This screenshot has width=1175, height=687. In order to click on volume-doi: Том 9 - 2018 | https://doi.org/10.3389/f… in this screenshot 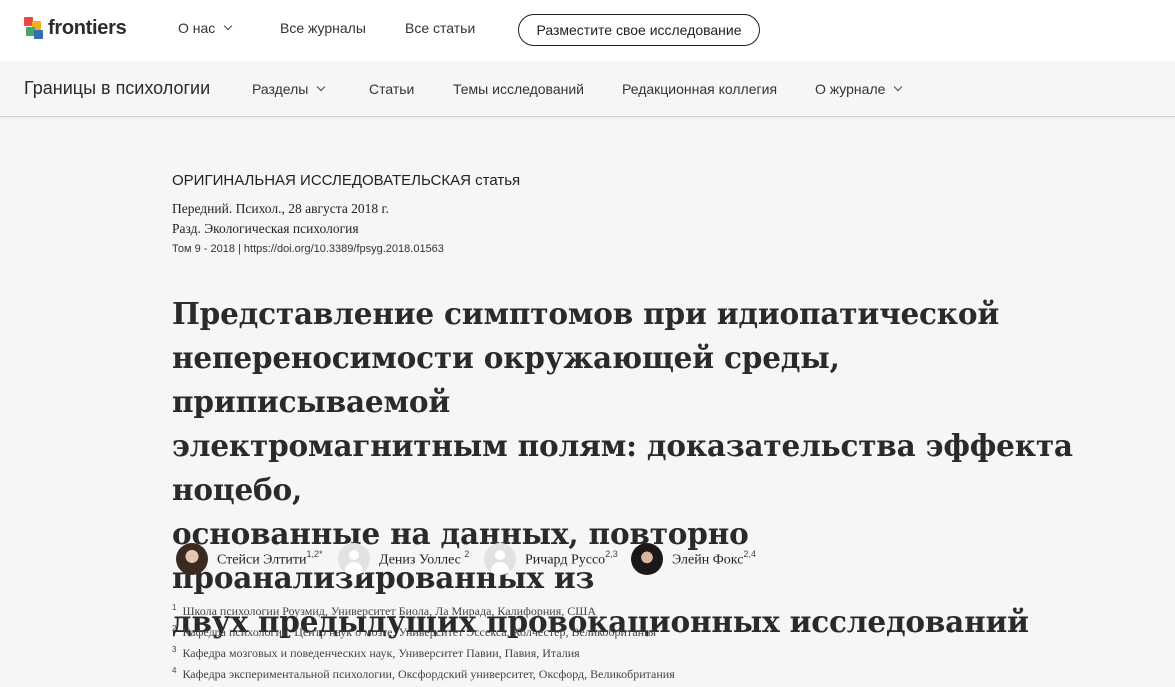, I will do `click(308, 249)`.